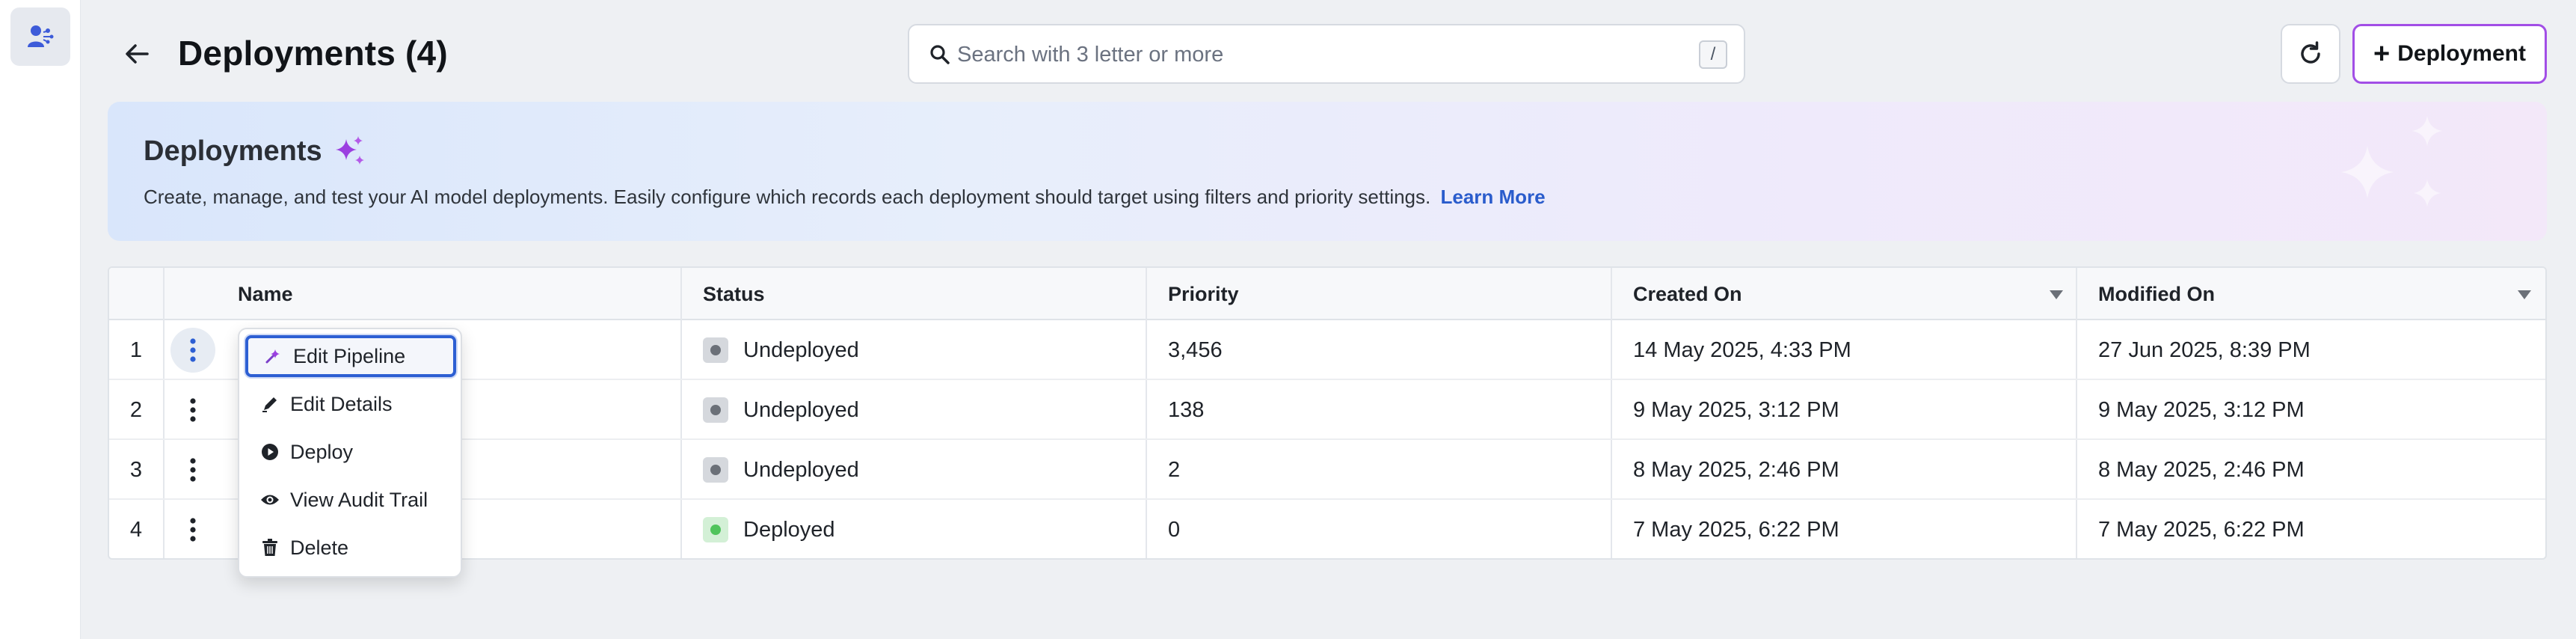 Image resolution: width=2576 pixels, height=639 pixels. I want to click on menu-item-label: View Audit Trail, so click(359, 499).